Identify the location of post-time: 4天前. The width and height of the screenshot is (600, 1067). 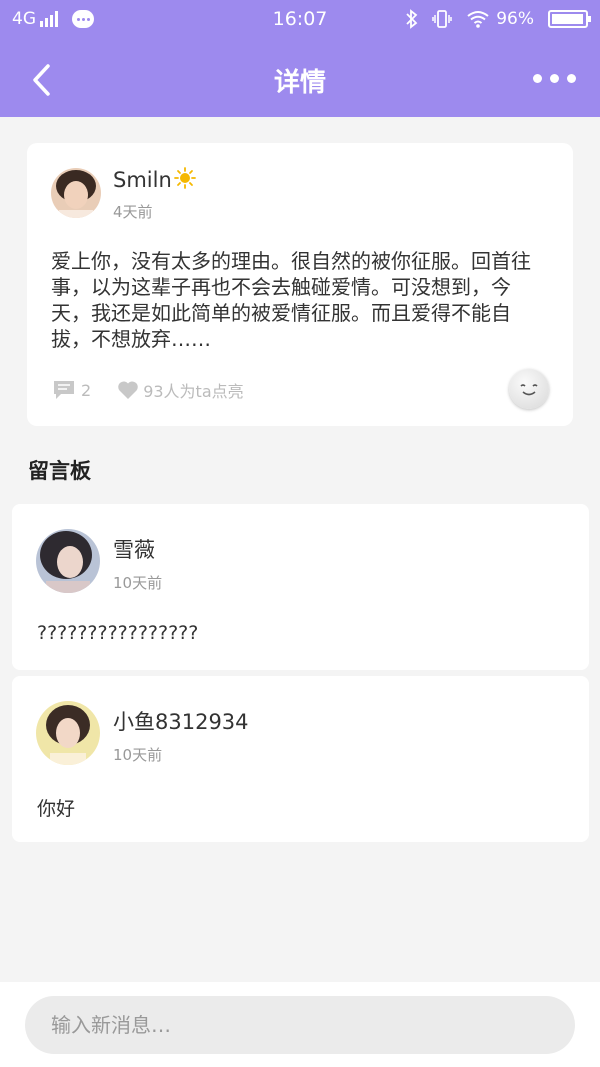
(133, 212).